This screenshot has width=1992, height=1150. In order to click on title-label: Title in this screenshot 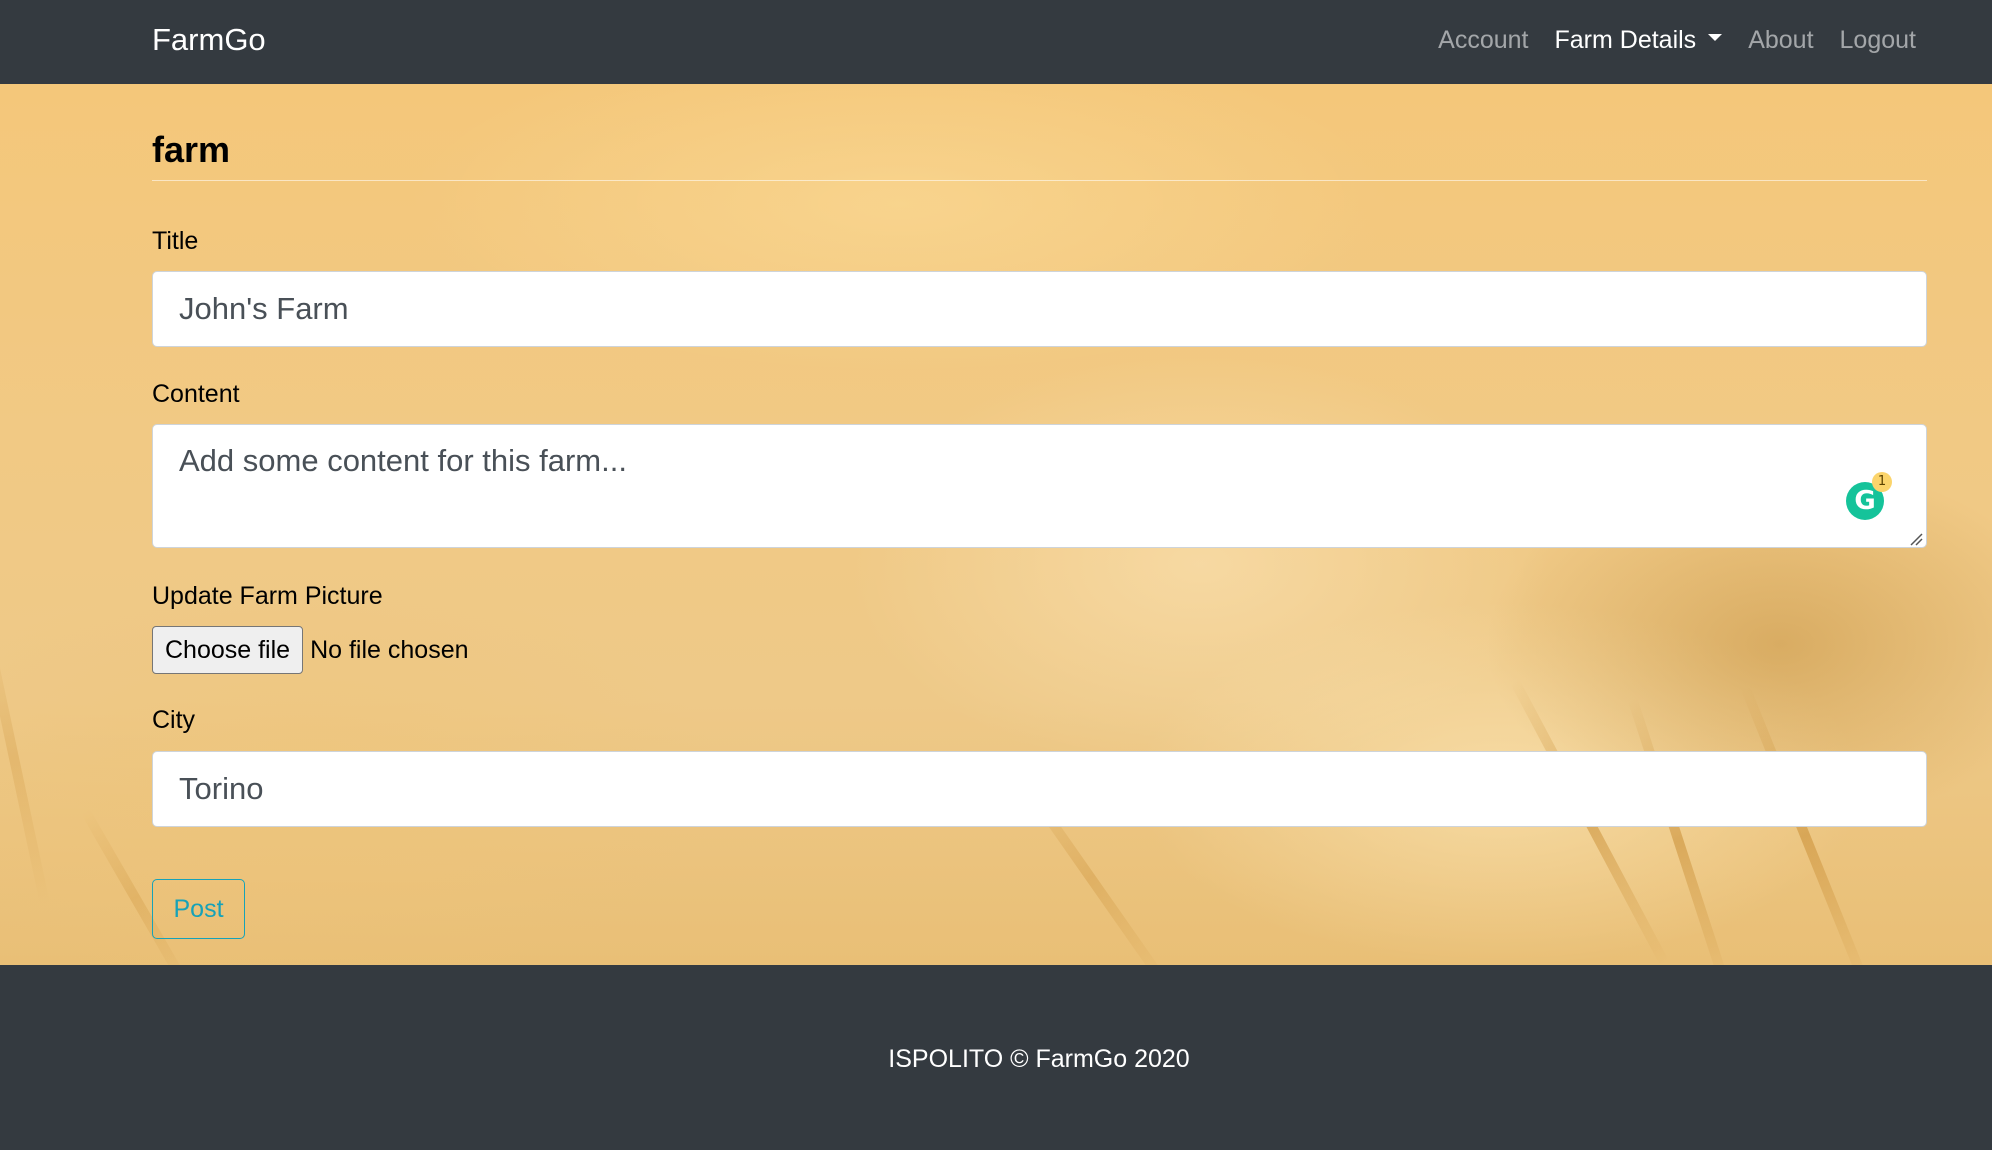, I will do `click(175, 241)`.